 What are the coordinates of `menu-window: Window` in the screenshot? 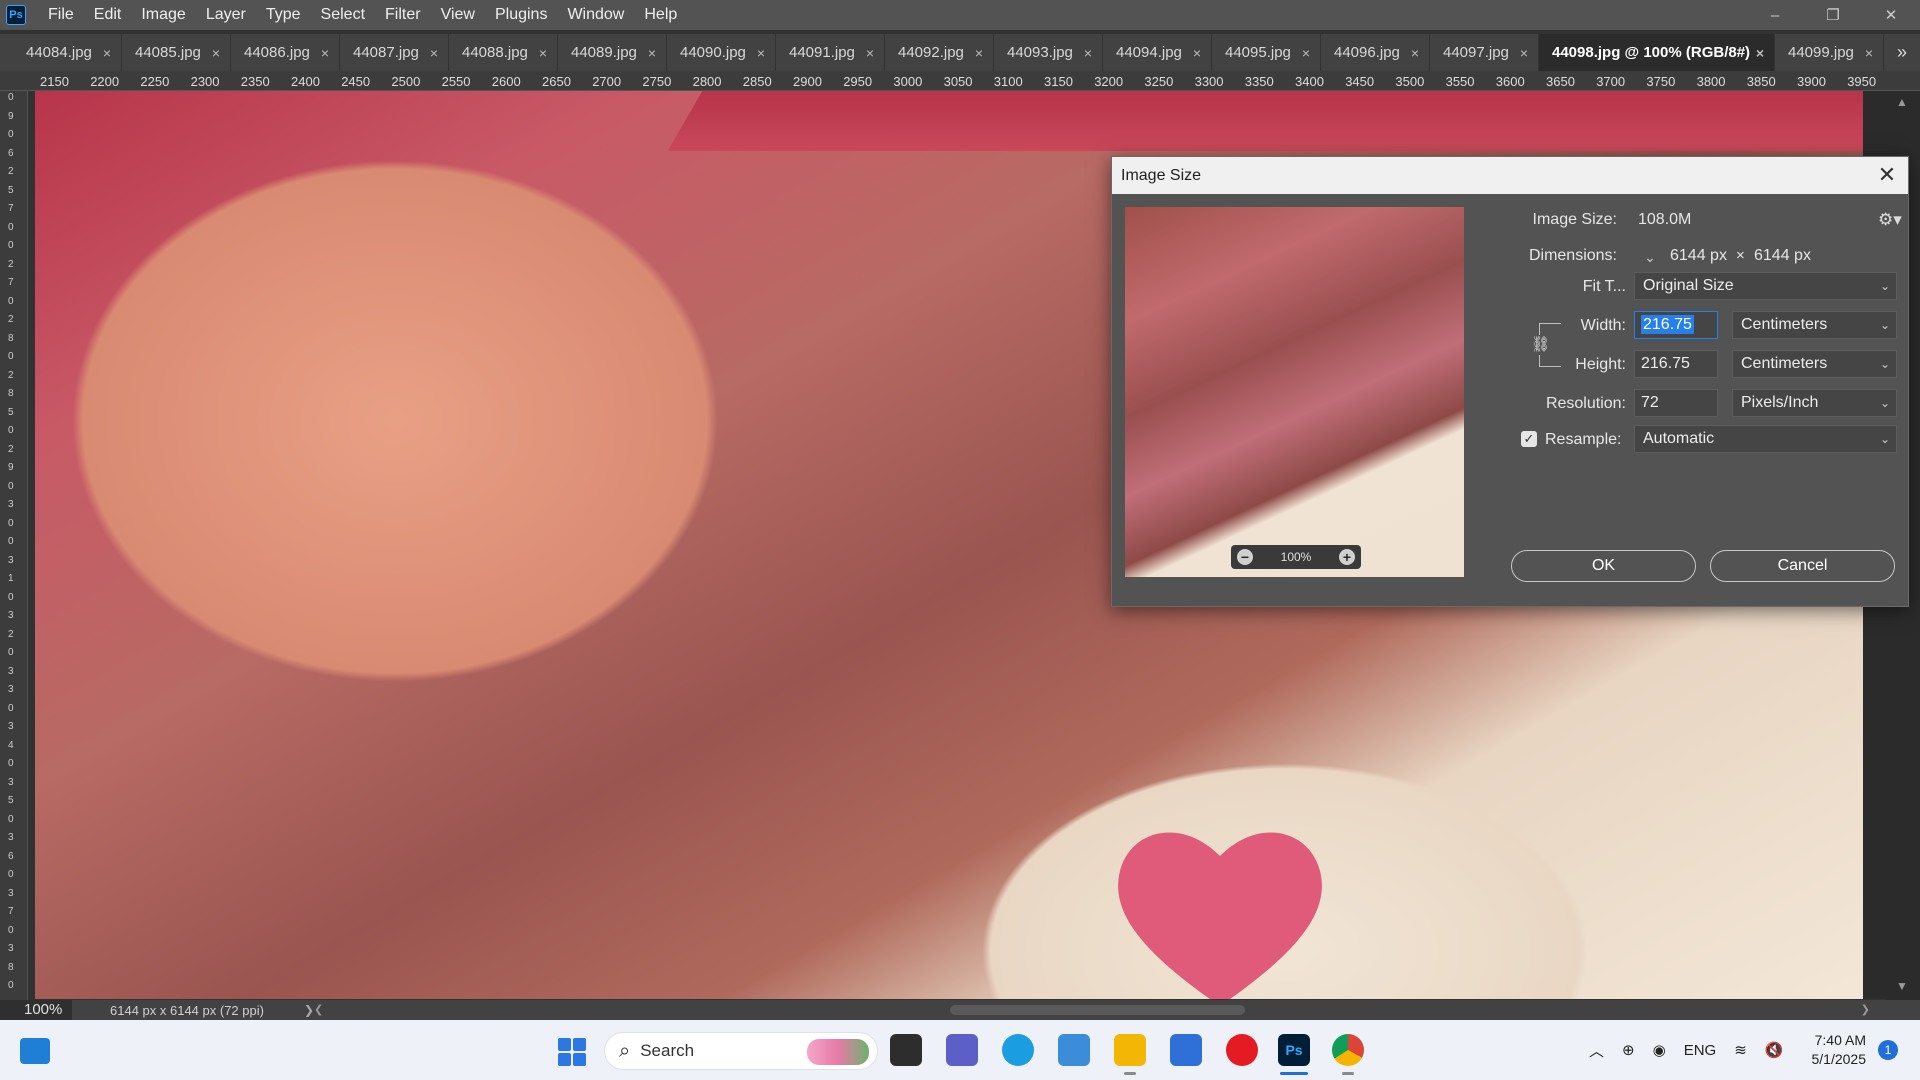 It's located at (595, 15).